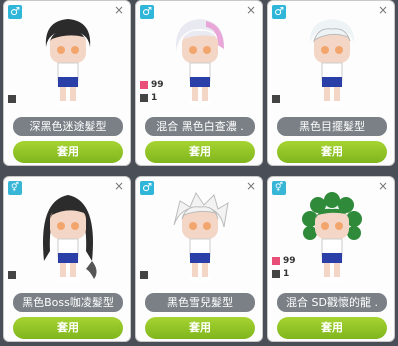 Image resolution: width=398 pixels, height=346 pixels. I want to click on hair-name: 黑色雪兒髮型, so click(200, 302).